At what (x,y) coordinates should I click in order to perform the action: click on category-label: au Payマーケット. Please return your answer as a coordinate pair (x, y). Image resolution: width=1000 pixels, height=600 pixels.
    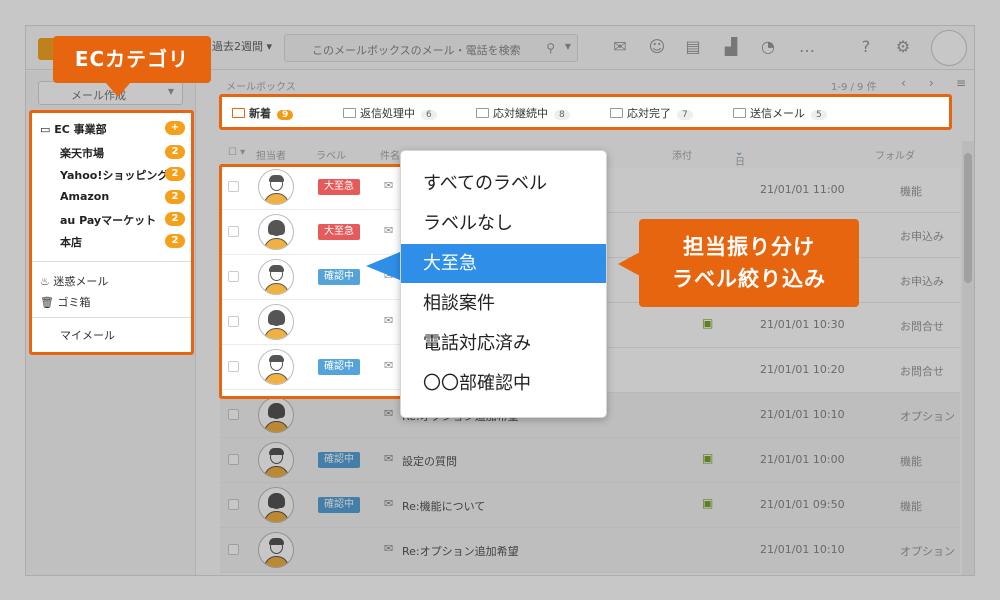
    Looking at the image, I should click on (108, 220).